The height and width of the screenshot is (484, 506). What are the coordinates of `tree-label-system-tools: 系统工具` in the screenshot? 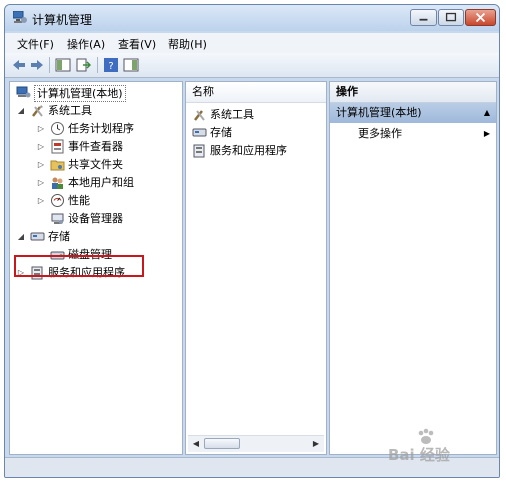 It's located at (70, 110).